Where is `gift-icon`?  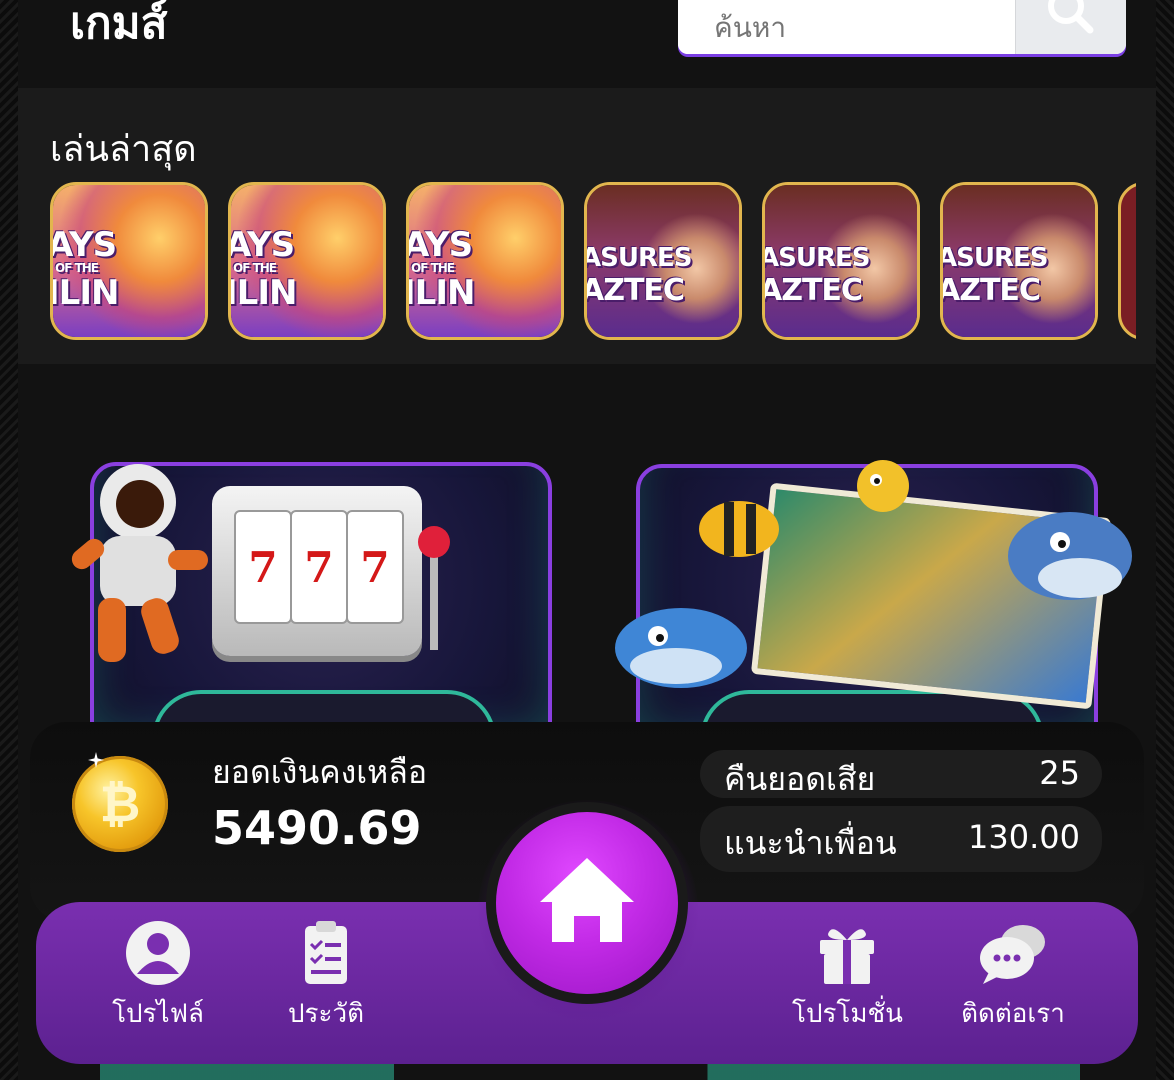
gift-icon is located at coordinates (847, 956).